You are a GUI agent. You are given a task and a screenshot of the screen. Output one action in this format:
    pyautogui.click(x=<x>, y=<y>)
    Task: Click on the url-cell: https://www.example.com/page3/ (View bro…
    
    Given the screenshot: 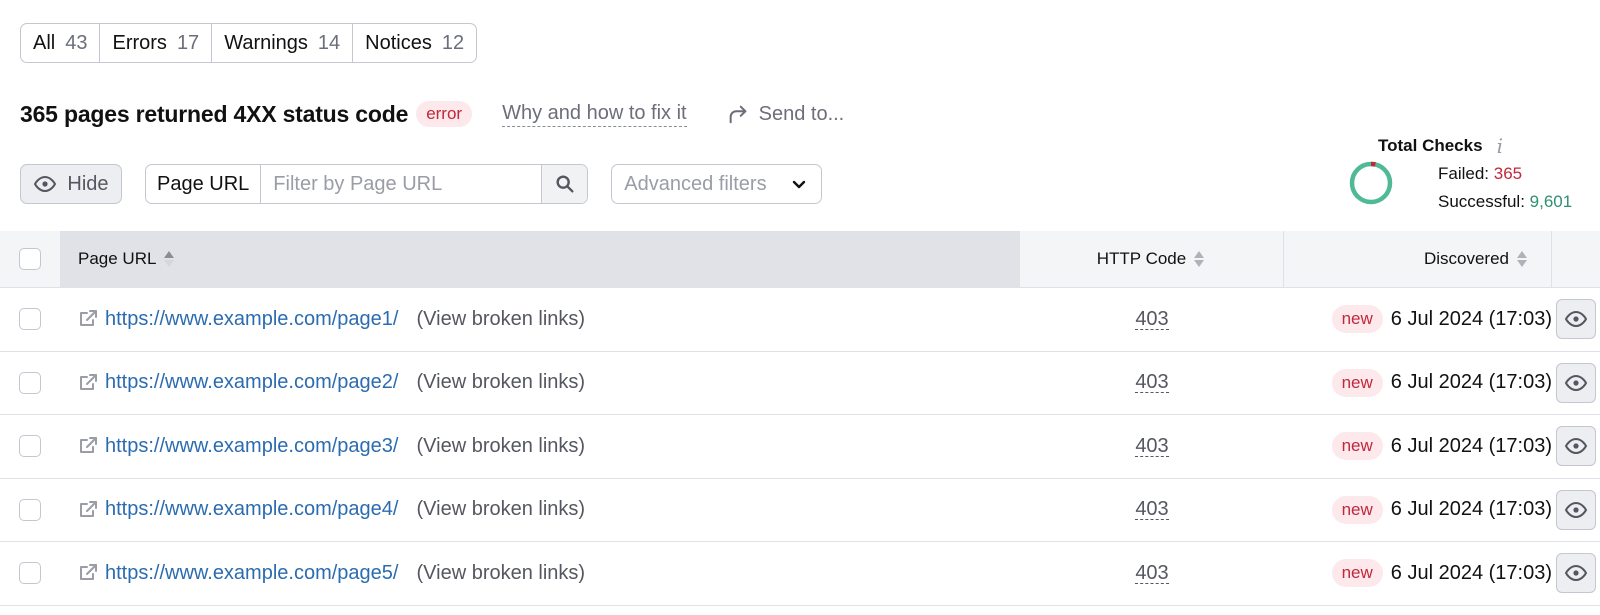 What is the action you would take?
    pyautogui.click(x=540, y=446)
    